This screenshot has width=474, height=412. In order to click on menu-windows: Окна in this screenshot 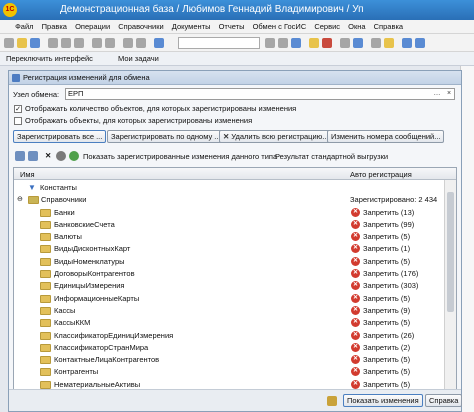, I will do `click(356, 26)`.